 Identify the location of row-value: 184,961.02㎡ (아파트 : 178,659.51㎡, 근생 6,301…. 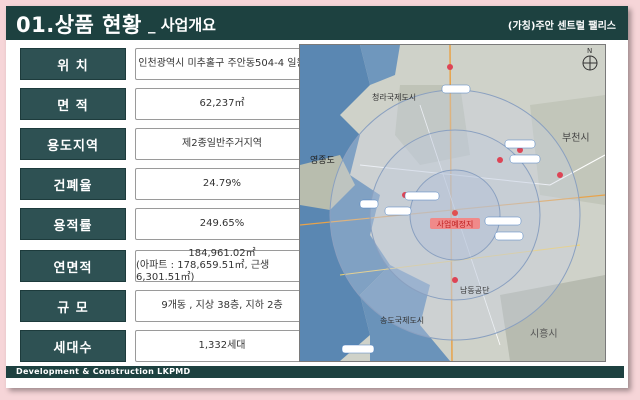
(222, 265).